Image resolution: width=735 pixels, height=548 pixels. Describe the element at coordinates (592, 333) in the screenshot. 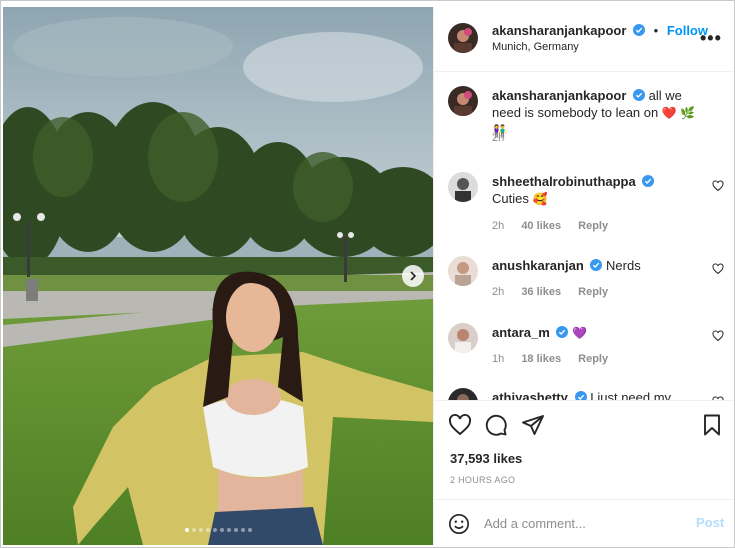

I see `comment-text-block: antara_m 💜` at that location.